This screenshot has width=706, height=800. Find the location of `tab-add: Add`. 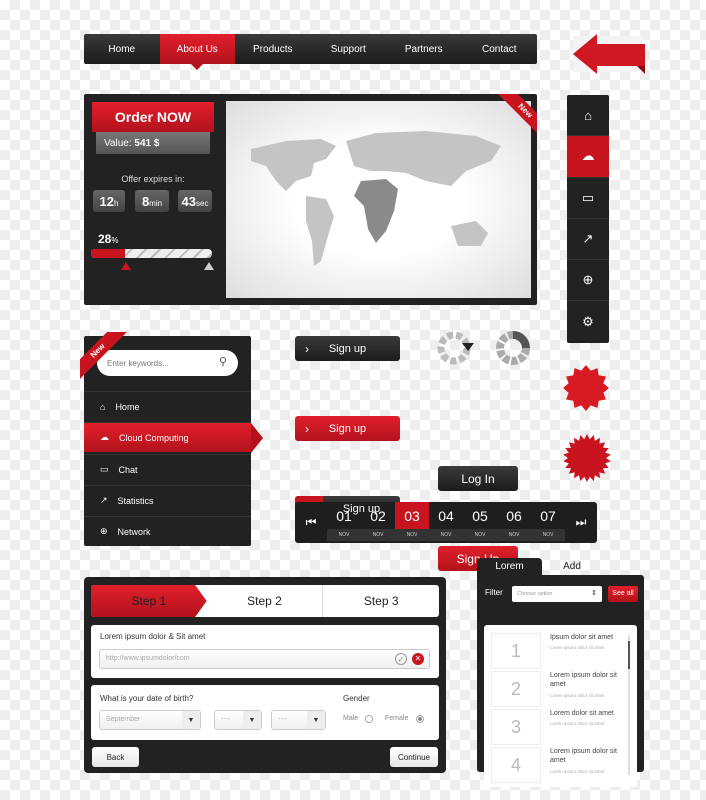

tab-add: Add is located at coordinates (572, 566).